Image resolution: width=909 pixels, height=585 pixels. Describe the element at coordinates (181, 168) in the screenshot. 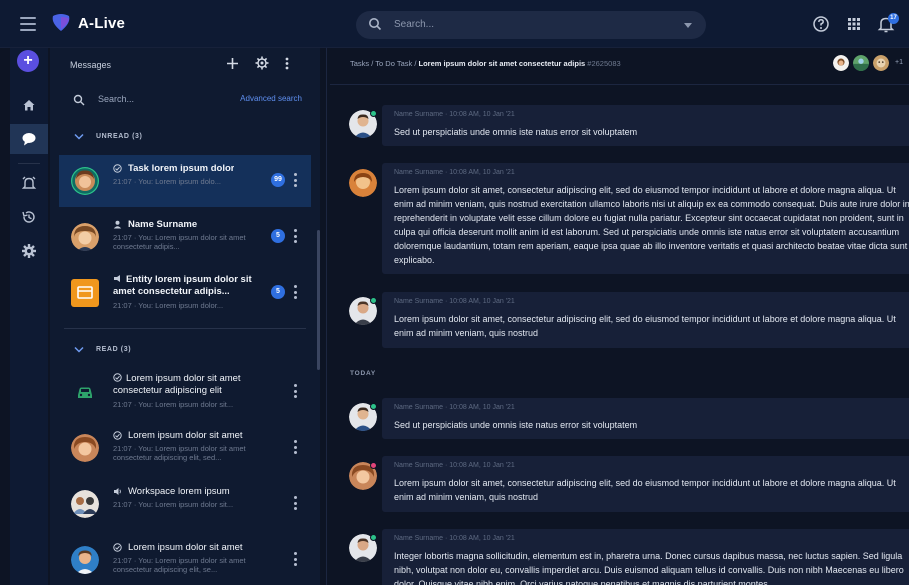

I see `conversation-title: Task lorem ipsum dolor` at that location.